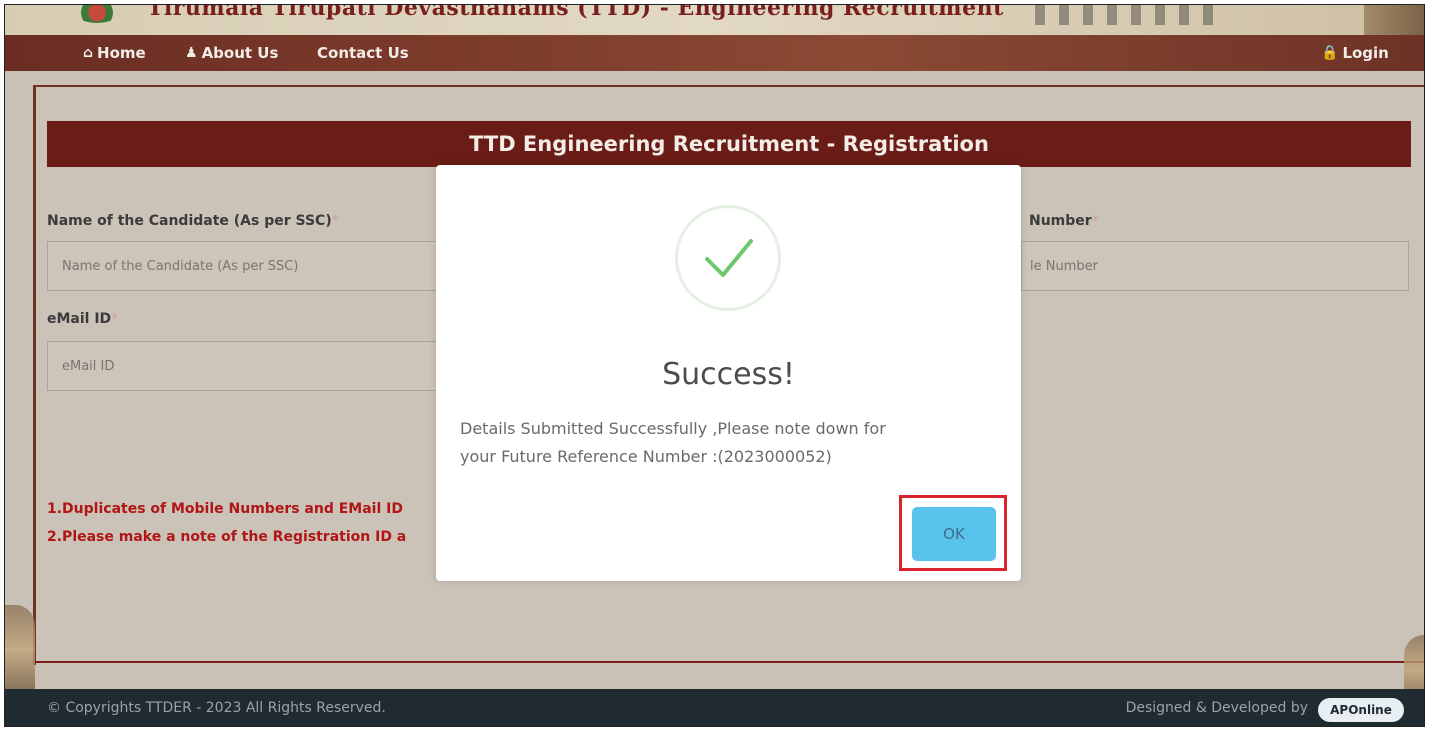  I want to click on modal-title: Success!, so click(728, 374).